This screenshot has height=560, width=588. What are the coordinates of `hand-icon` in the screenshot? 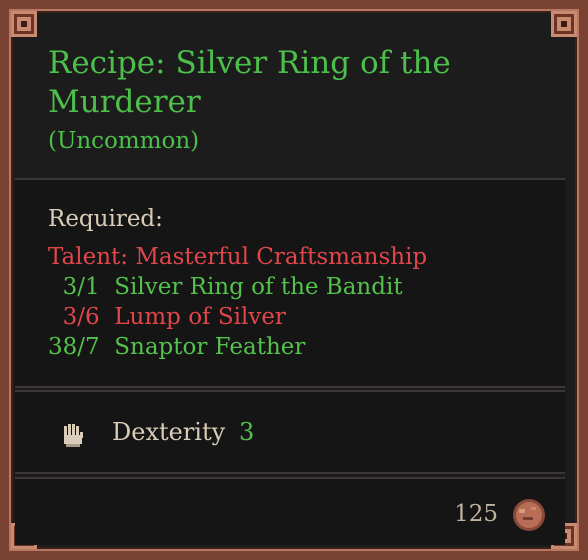 It's located at (73, 435).